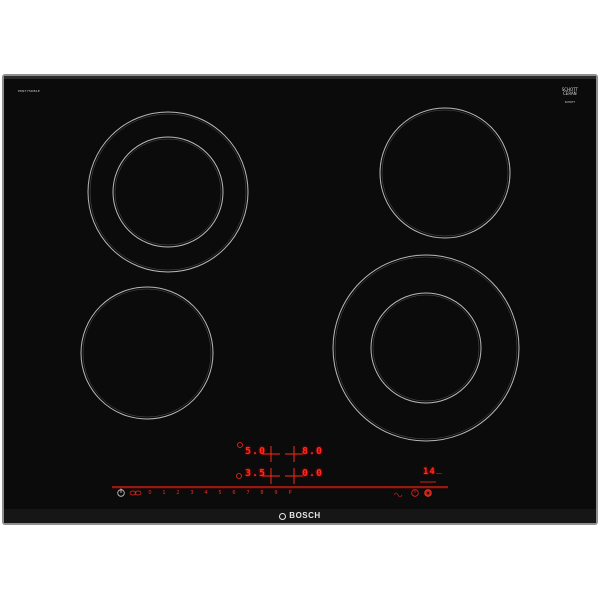  I want to click on slider-level: P, so click(290, 493).